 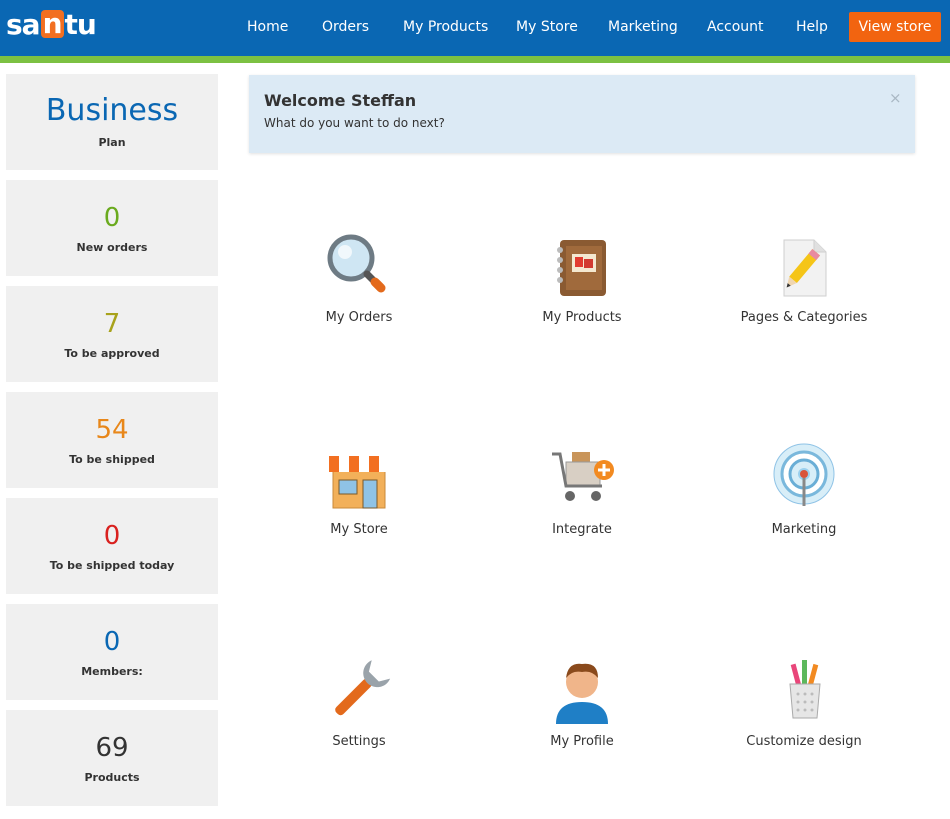 What do you see at coordinates (643, 27) in the screenshot?
I see `nav-marketing: Marketing` at bounding box center [643, 27].